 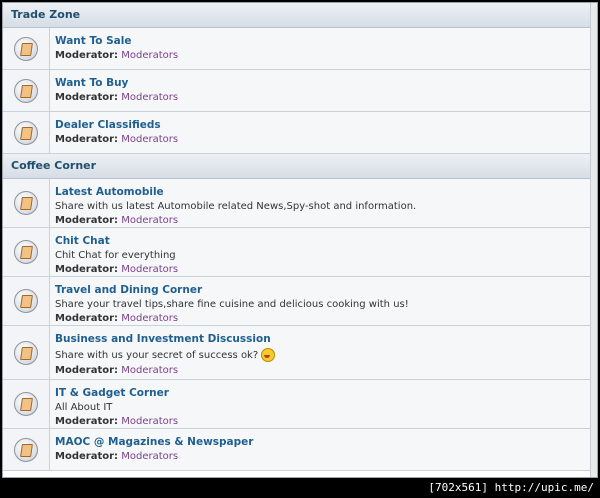 What do you see at coordinates (511, 488) in the screenshot?
I see `image-host-watermark: [702x561] http://upic.me/` at bounding box center [511, 488].